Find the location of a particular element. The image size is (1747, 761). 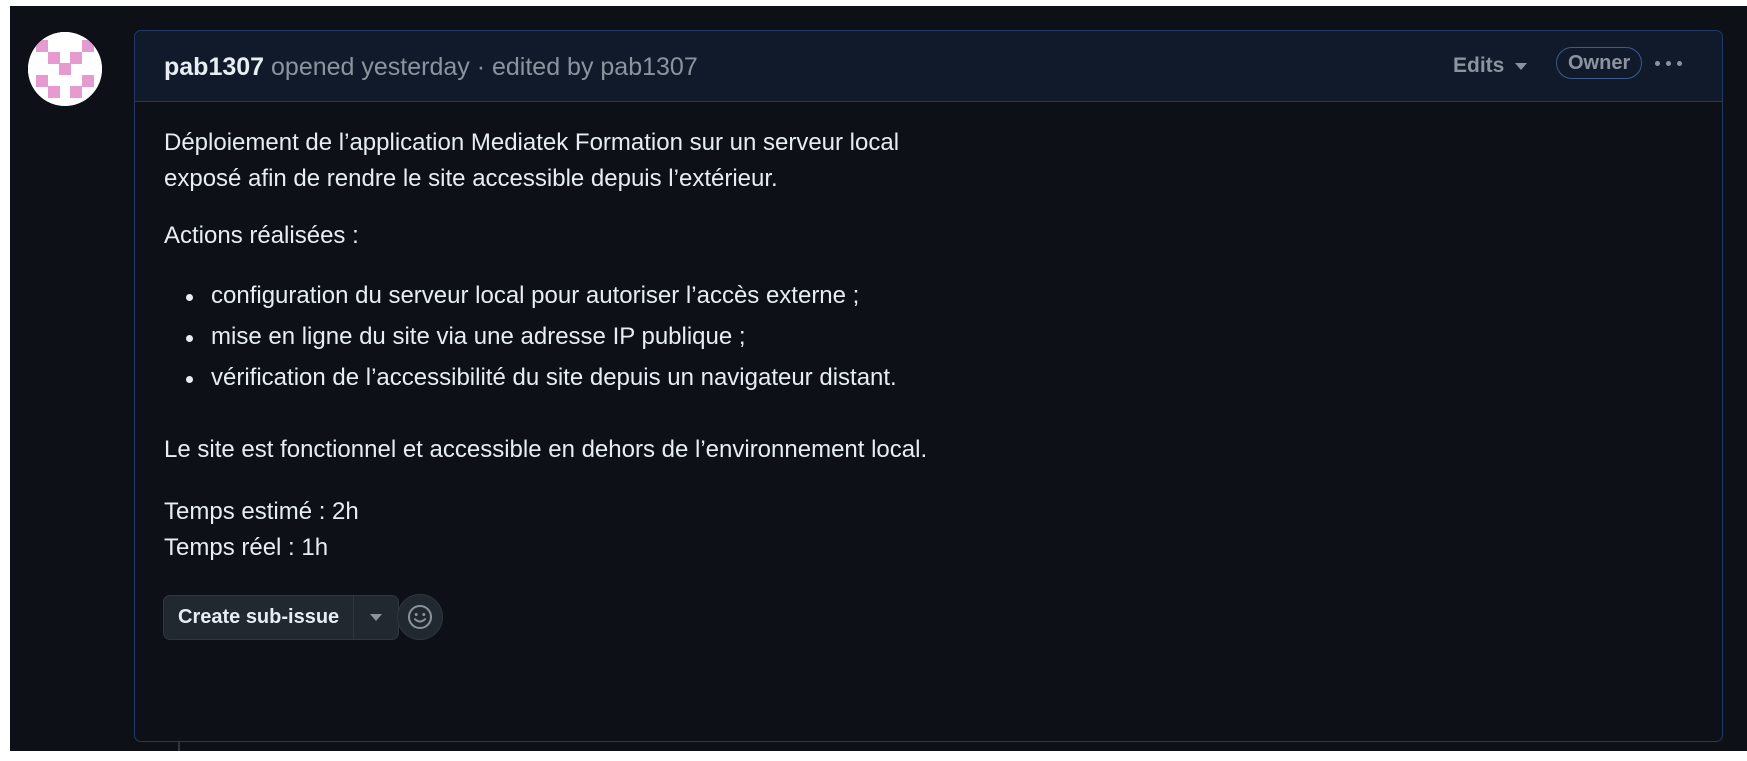

actions-heading: Actions réalisées : is located at coordinates (261, 235).